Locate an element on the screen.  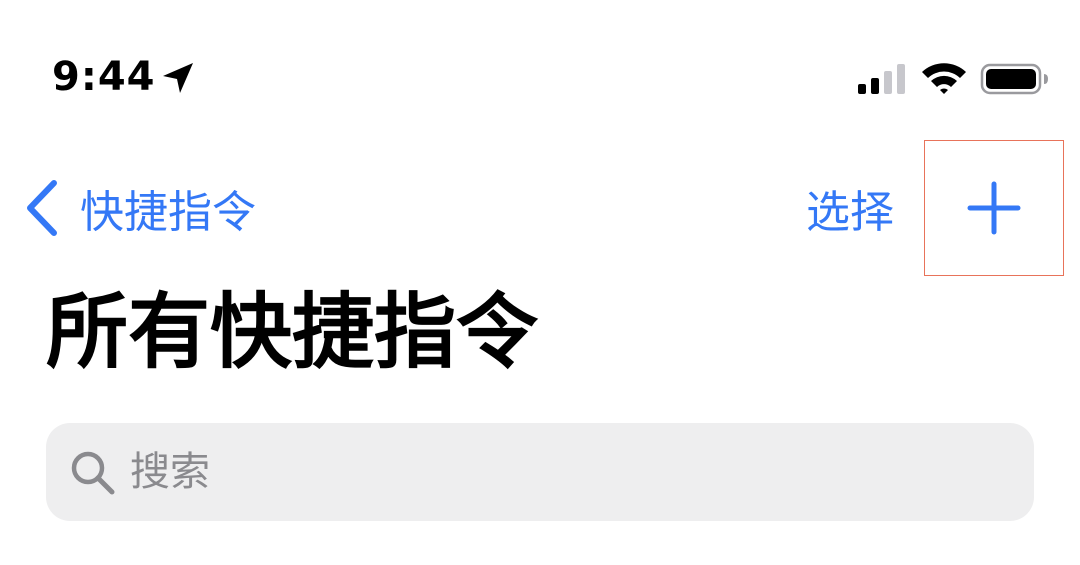
wifi-icon is located at coordinates (944, 78).